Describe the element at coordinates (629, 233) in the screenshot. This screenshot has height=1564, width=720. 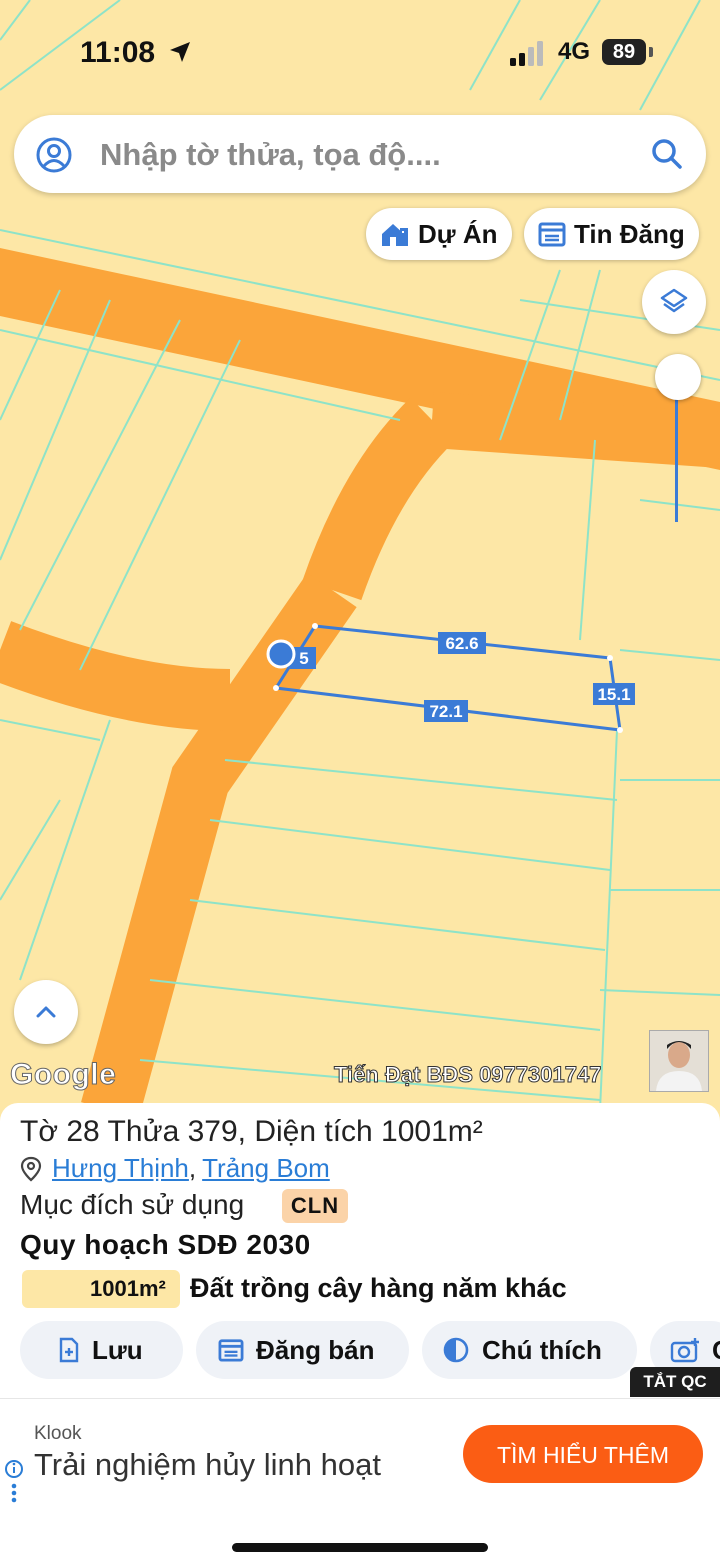
I see `listings-chip-label: Tin Đăng` at that location.